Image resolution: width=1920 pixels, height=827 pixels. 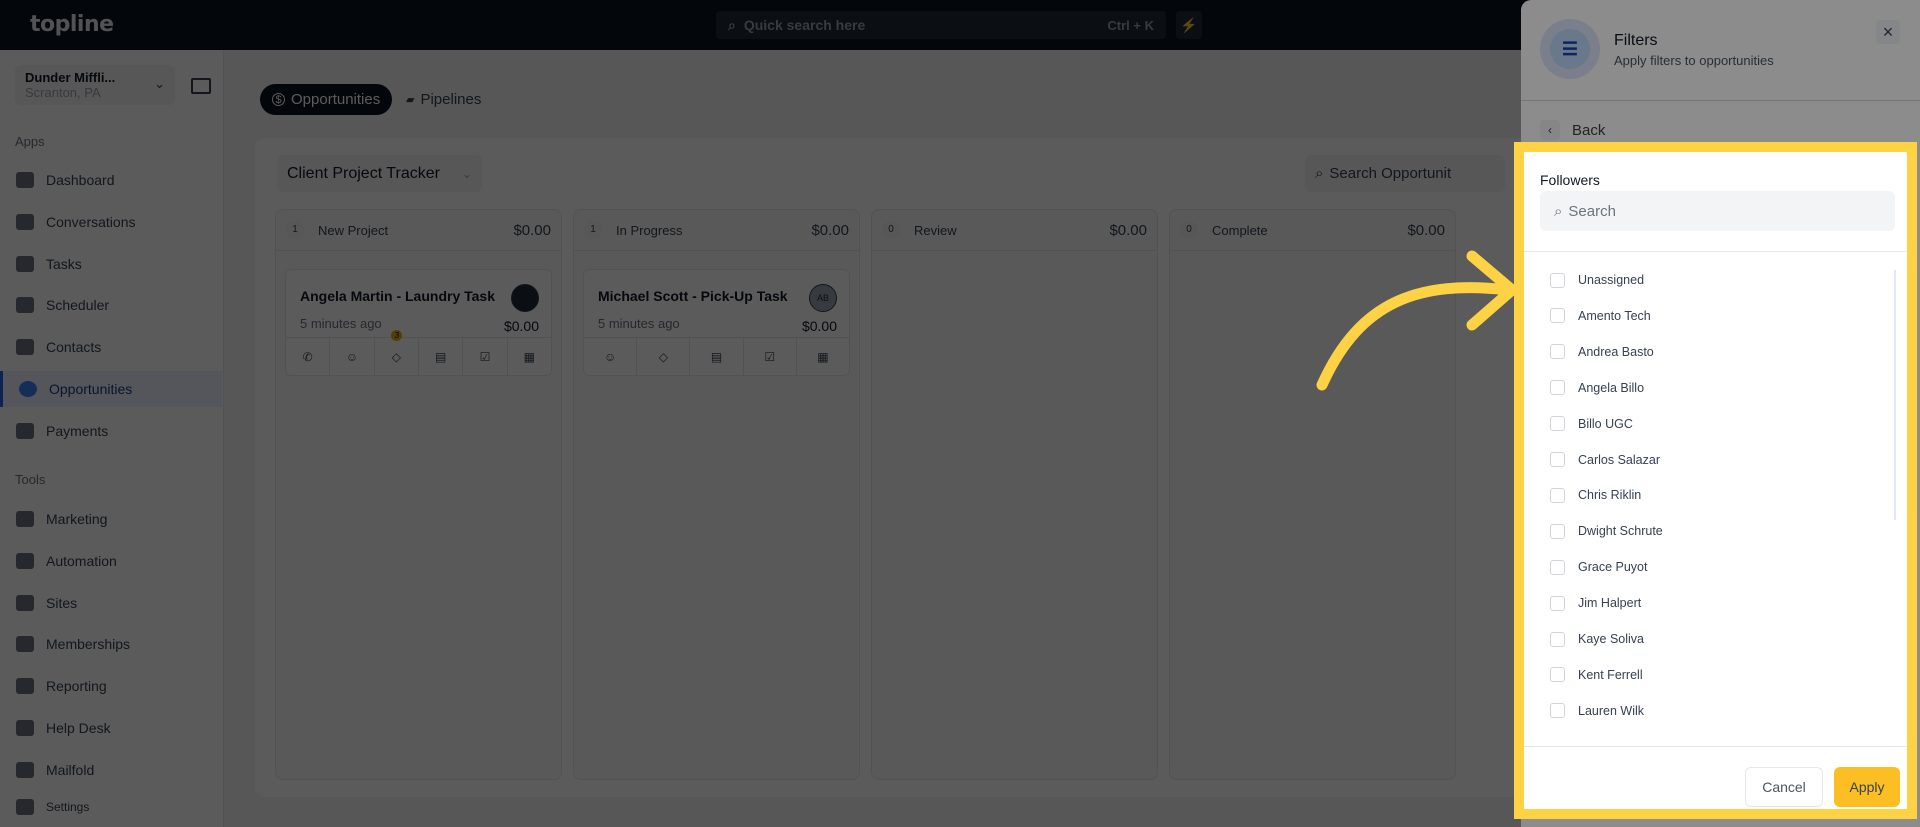 What do you see at coordinates (1417, 320) in the screenshot?
I see `pointer-arrow-icon` at bounding box center [1417, 320].